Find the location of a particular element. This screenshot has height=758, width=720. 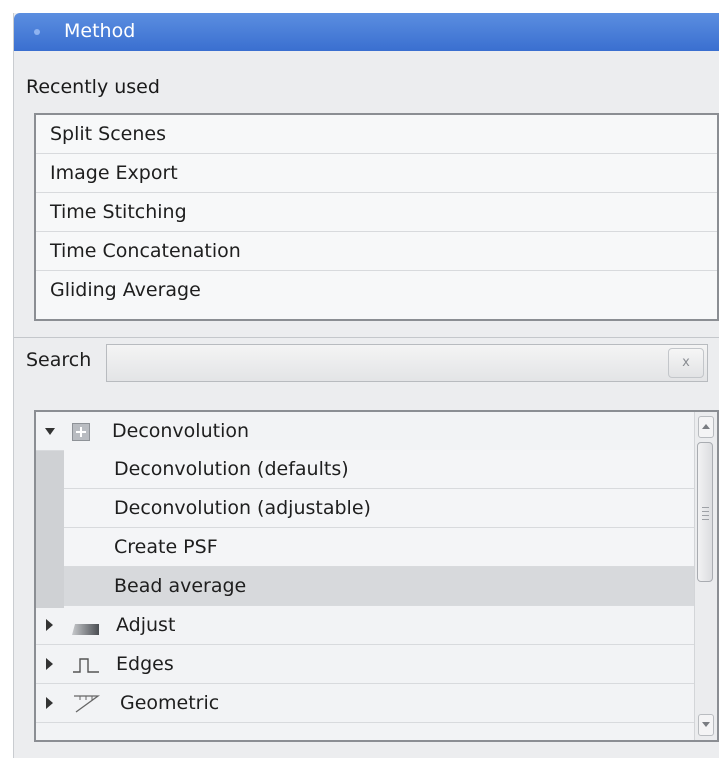

tree-group-label: Geometric is located at coordinates (170, 703).